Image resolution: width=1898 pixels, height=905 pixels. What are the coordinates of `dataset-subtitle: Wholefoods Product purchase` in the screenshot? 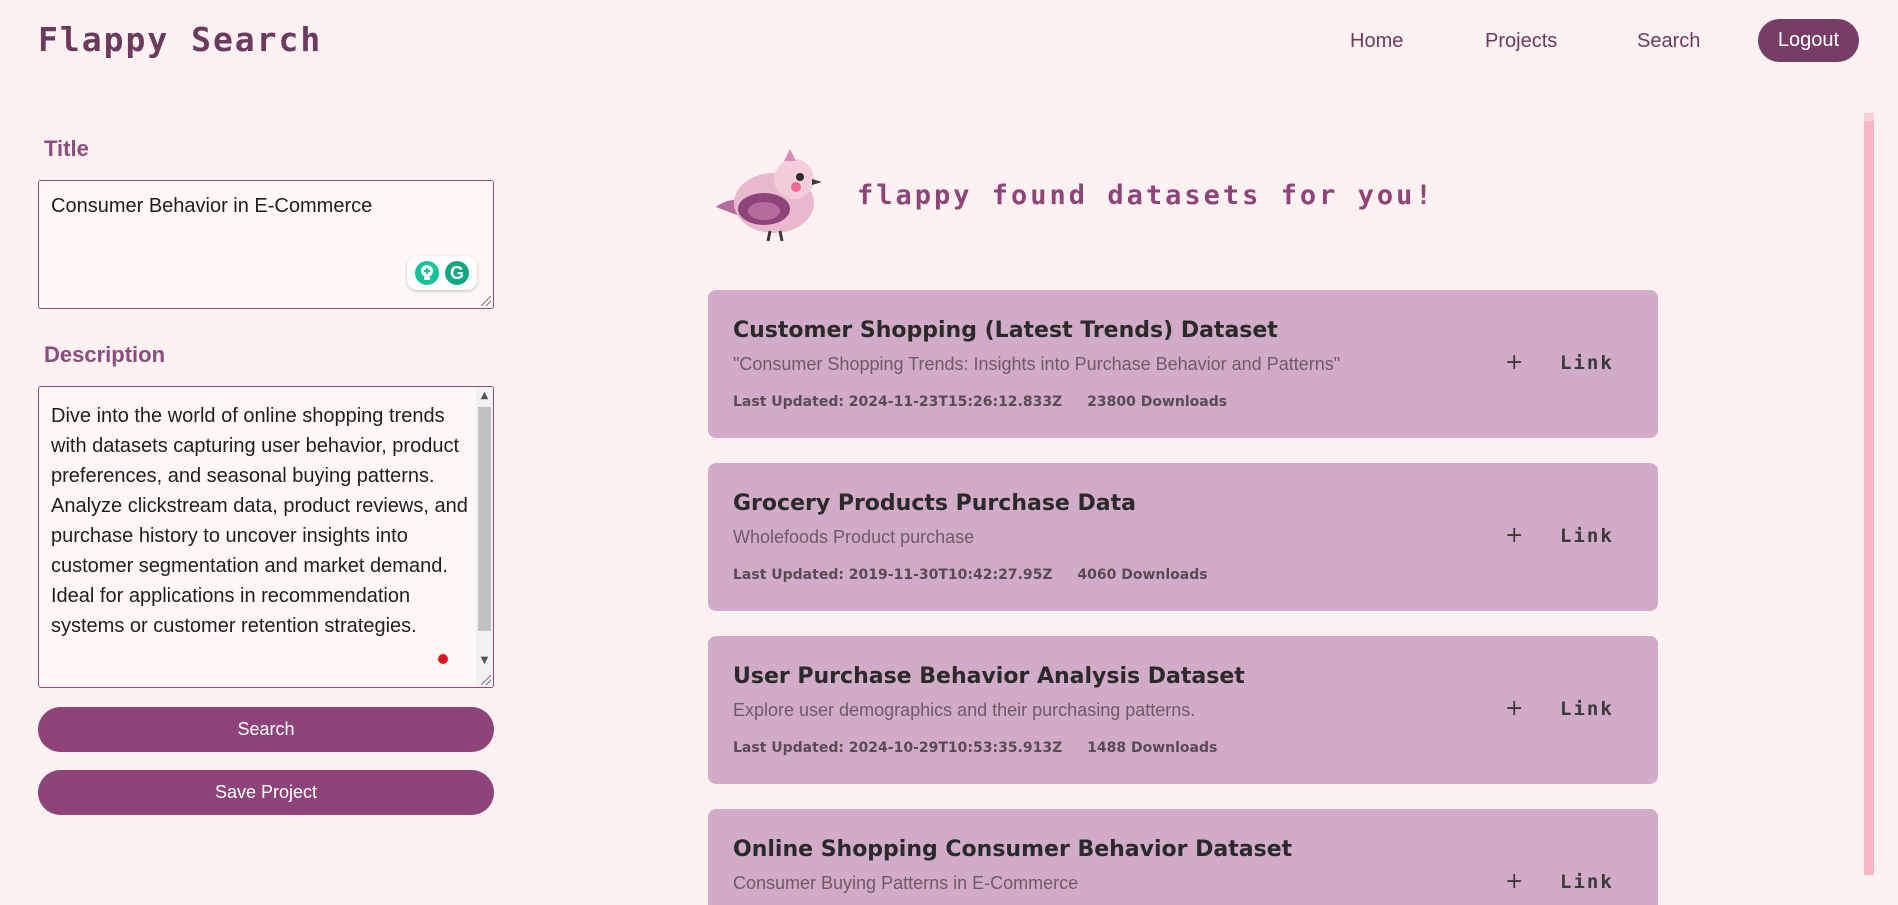 It's located at (854, 537).